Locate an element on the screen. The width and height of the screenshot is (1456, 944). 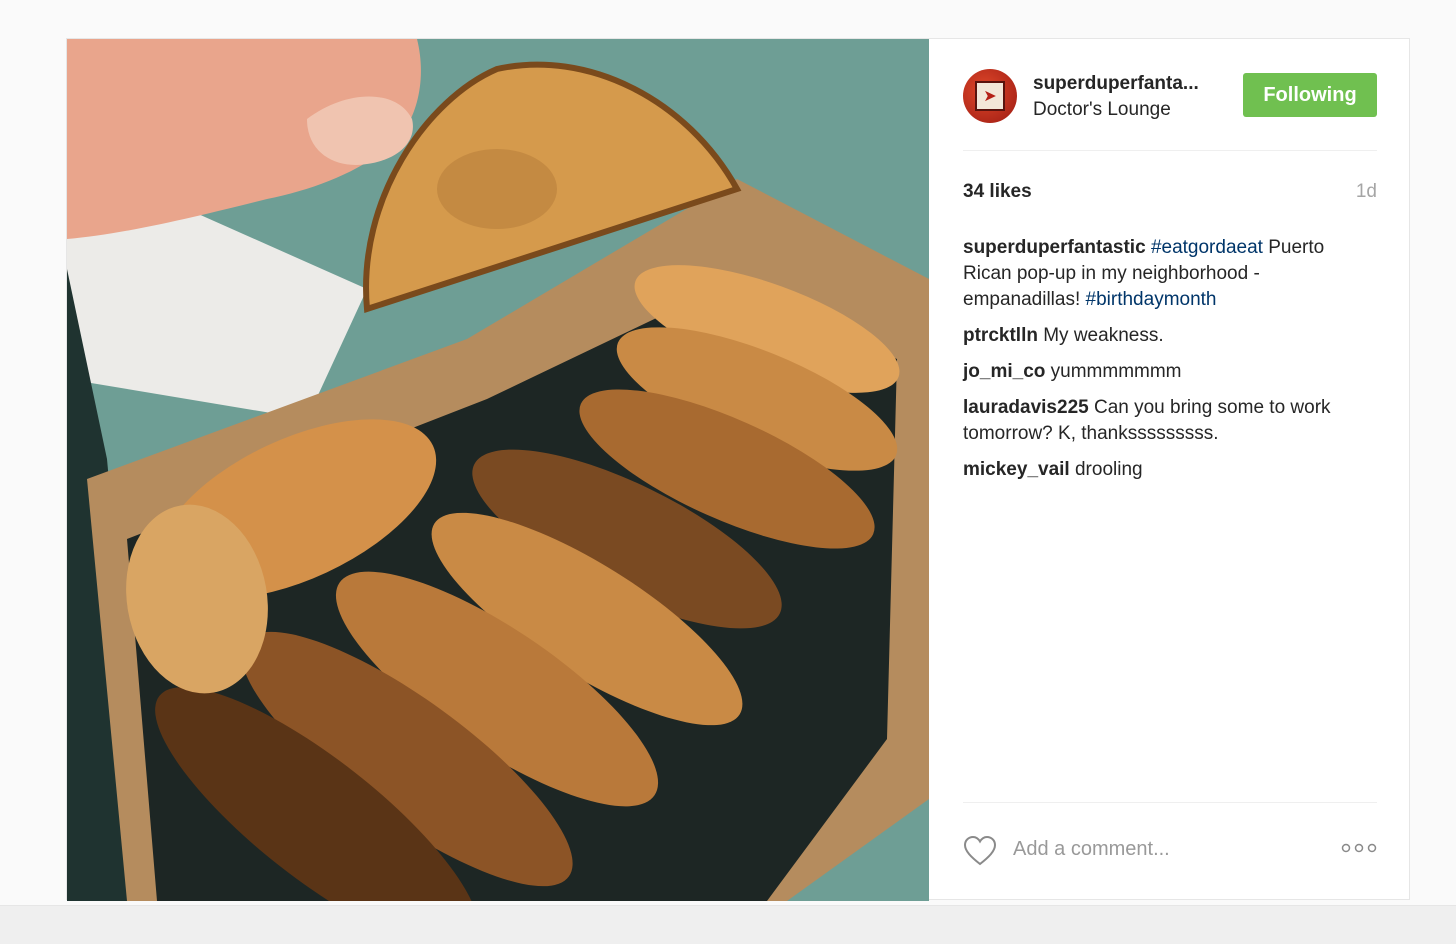
comment-username: mickey_vail is located at coordinates (1016, 469).